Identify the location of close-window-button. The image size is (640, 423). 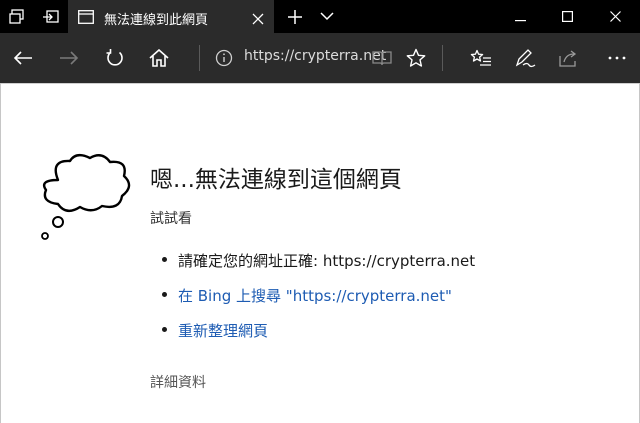
(615, 16).